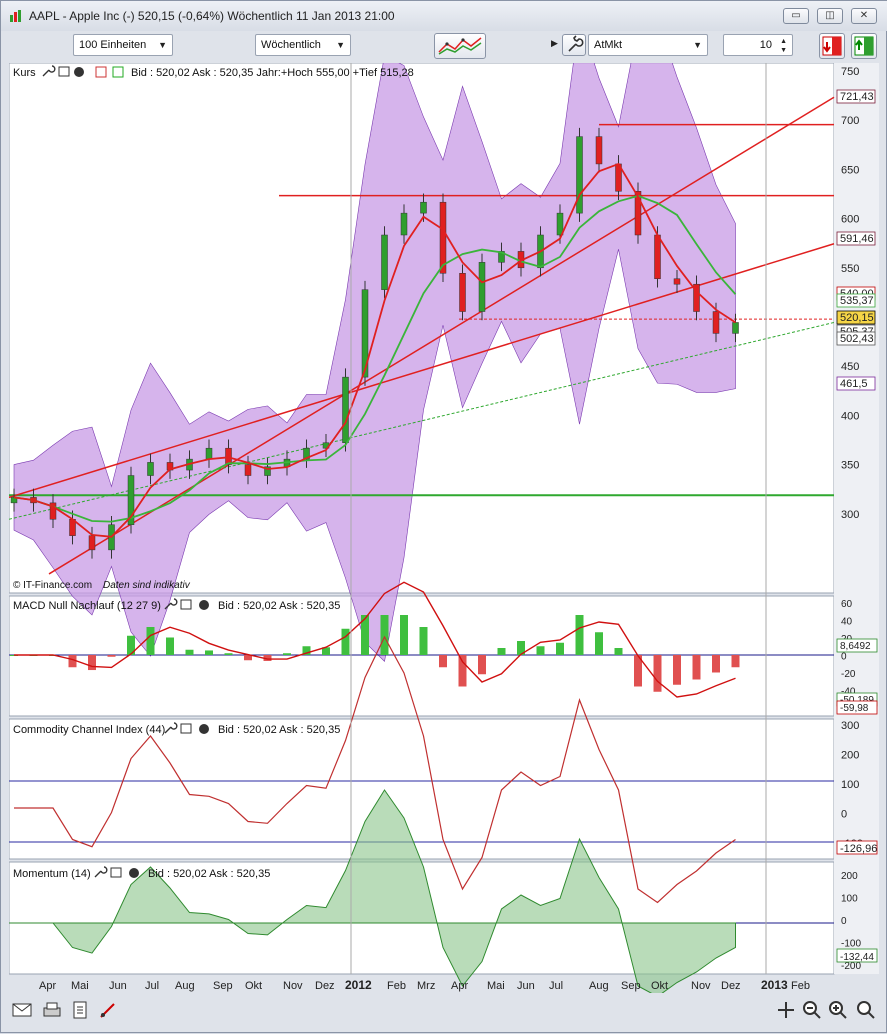 This screenshot has height=1034, width=887. What do you see at coordinates (223, 986) in the screenshot?
I see `x-axis-label: Sep` at bounding box center [223, 986].